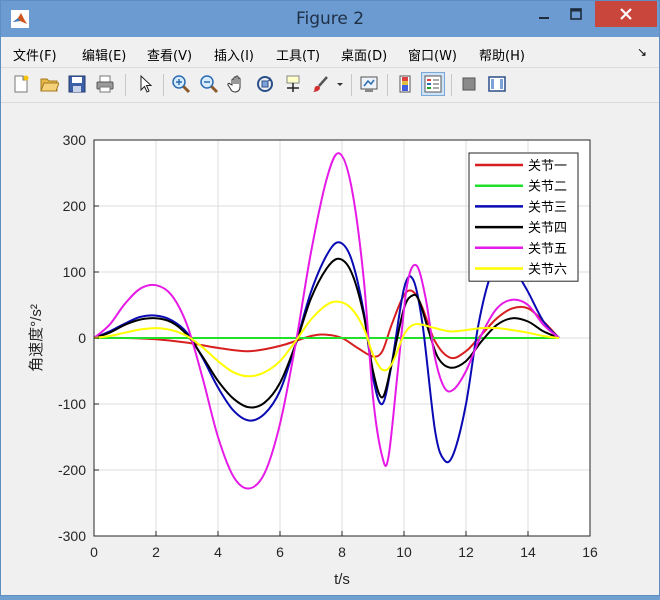  What do you see at coordinates (280, 552) in the screenshot?
I see `x-tick-label: 6` at bounding box center [280, 552].